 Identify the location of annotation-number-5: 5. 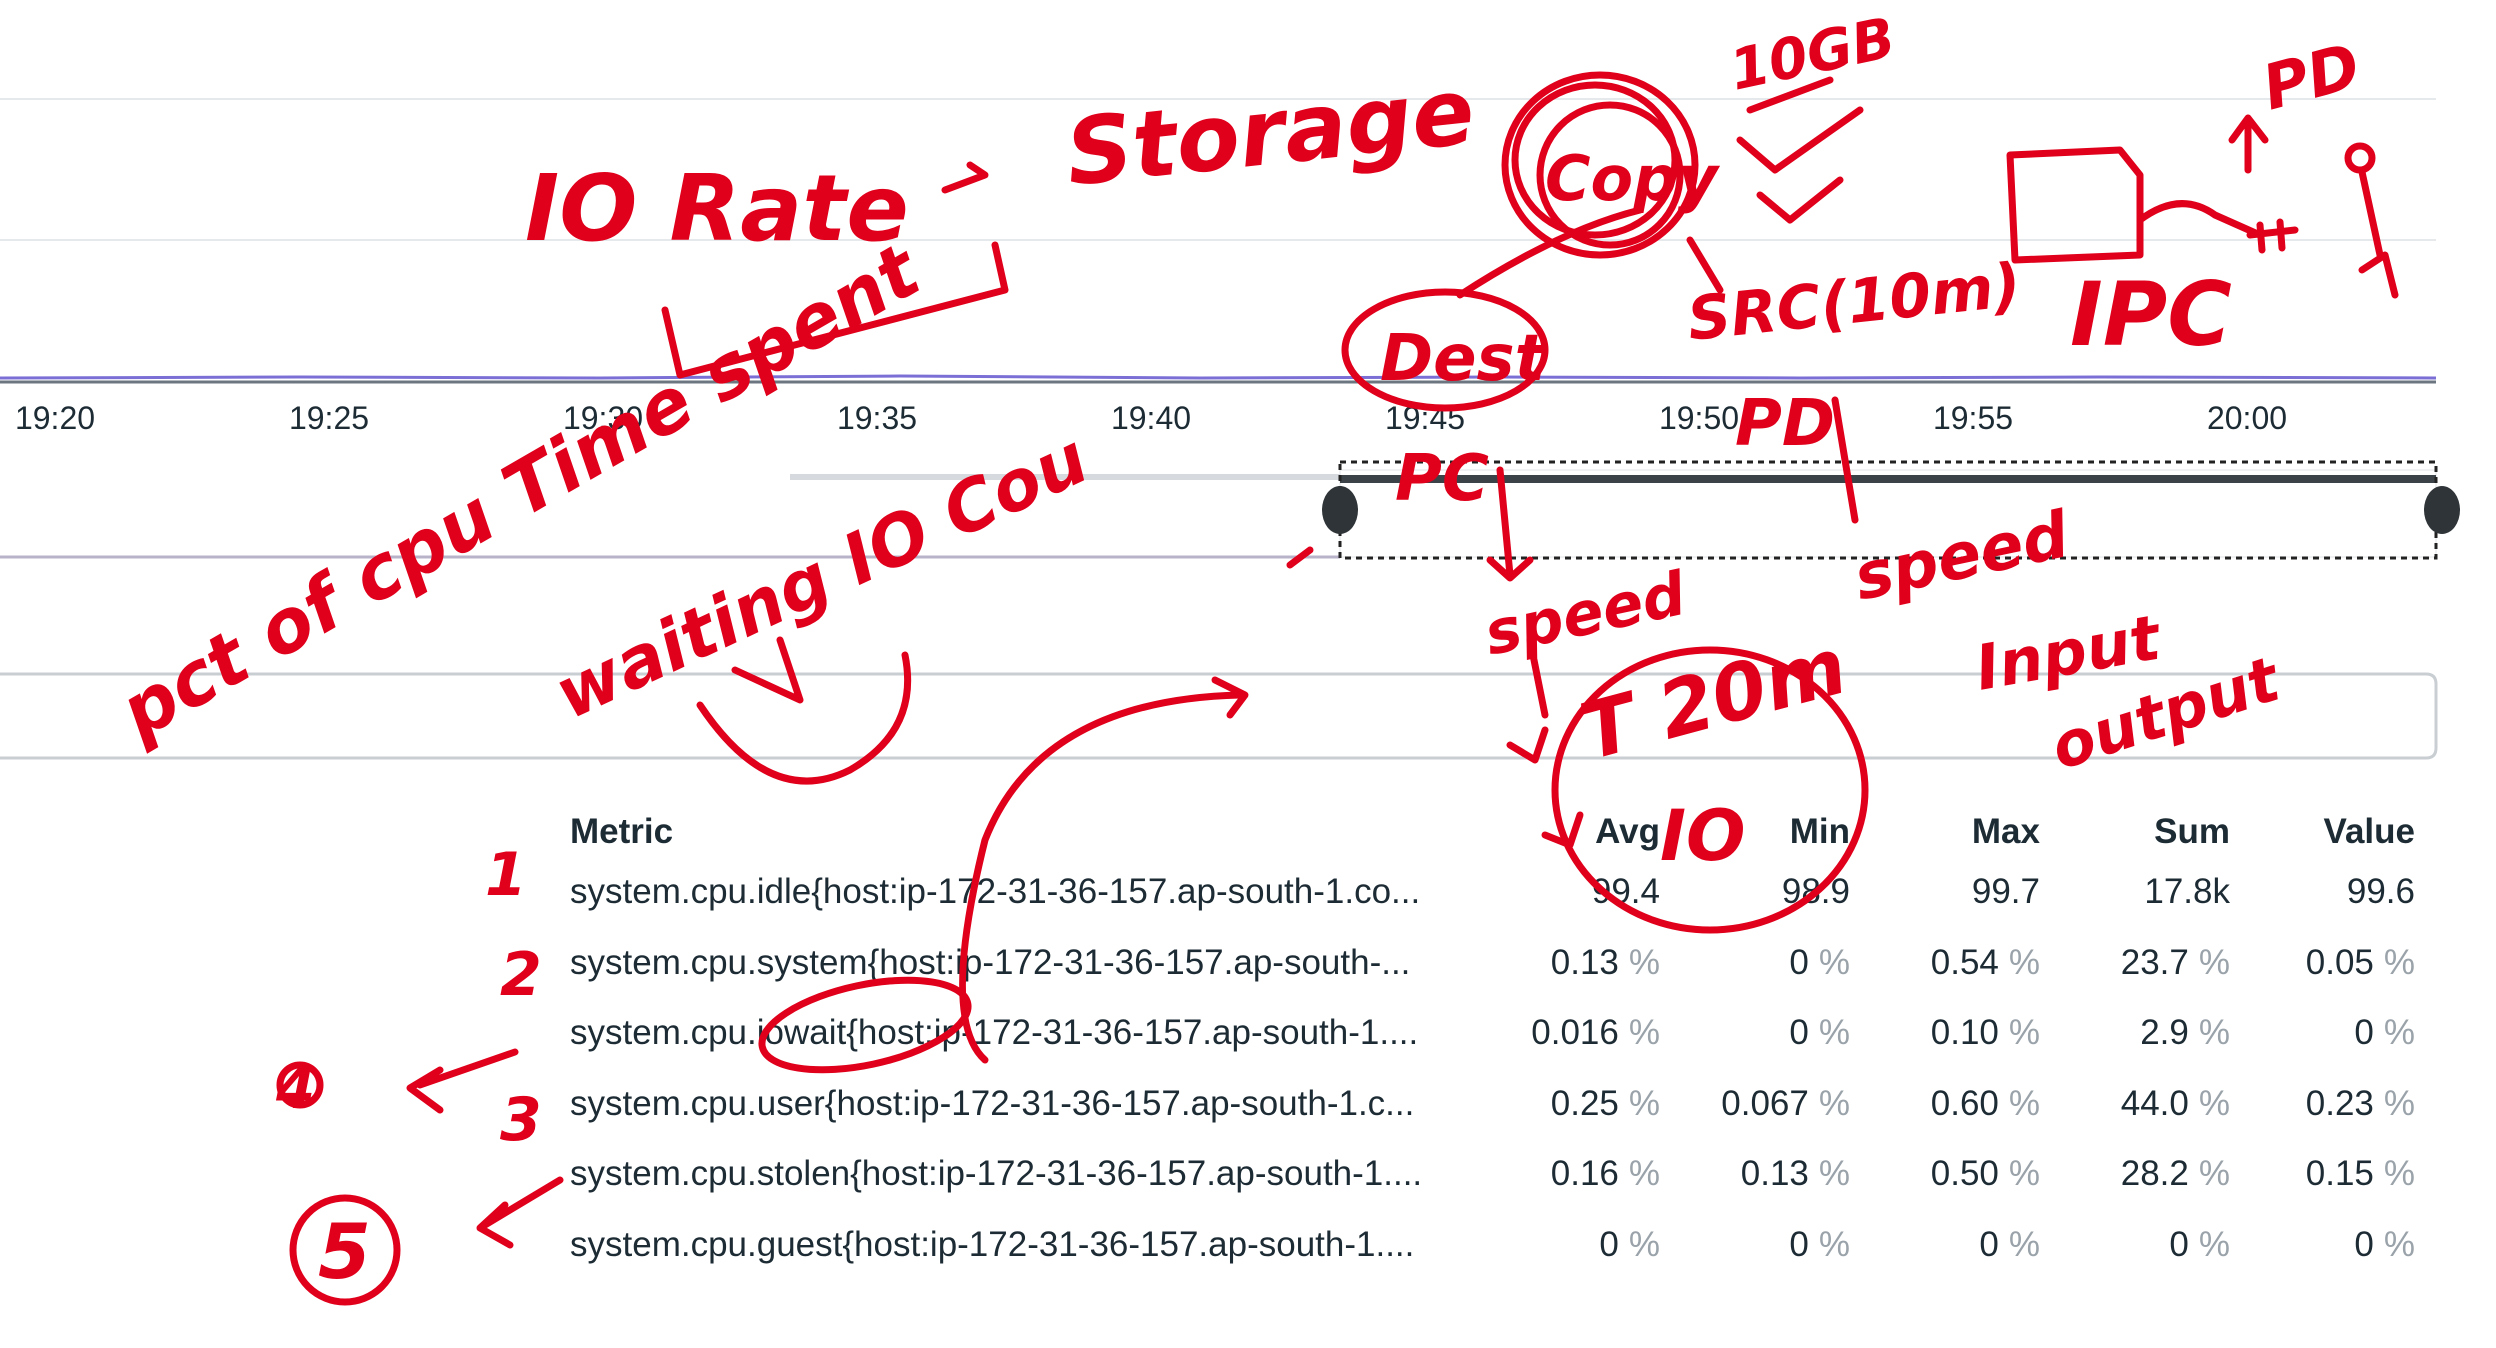
(344, 1251).